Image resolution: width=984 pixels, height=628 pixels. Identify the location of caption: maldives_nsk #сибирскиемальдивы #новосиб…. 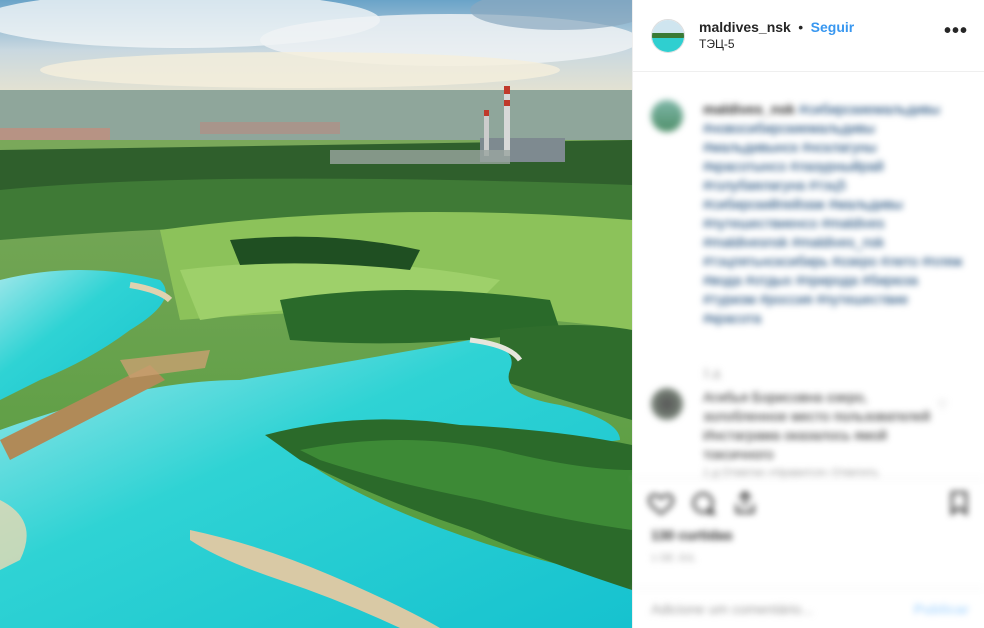
(811, 214).